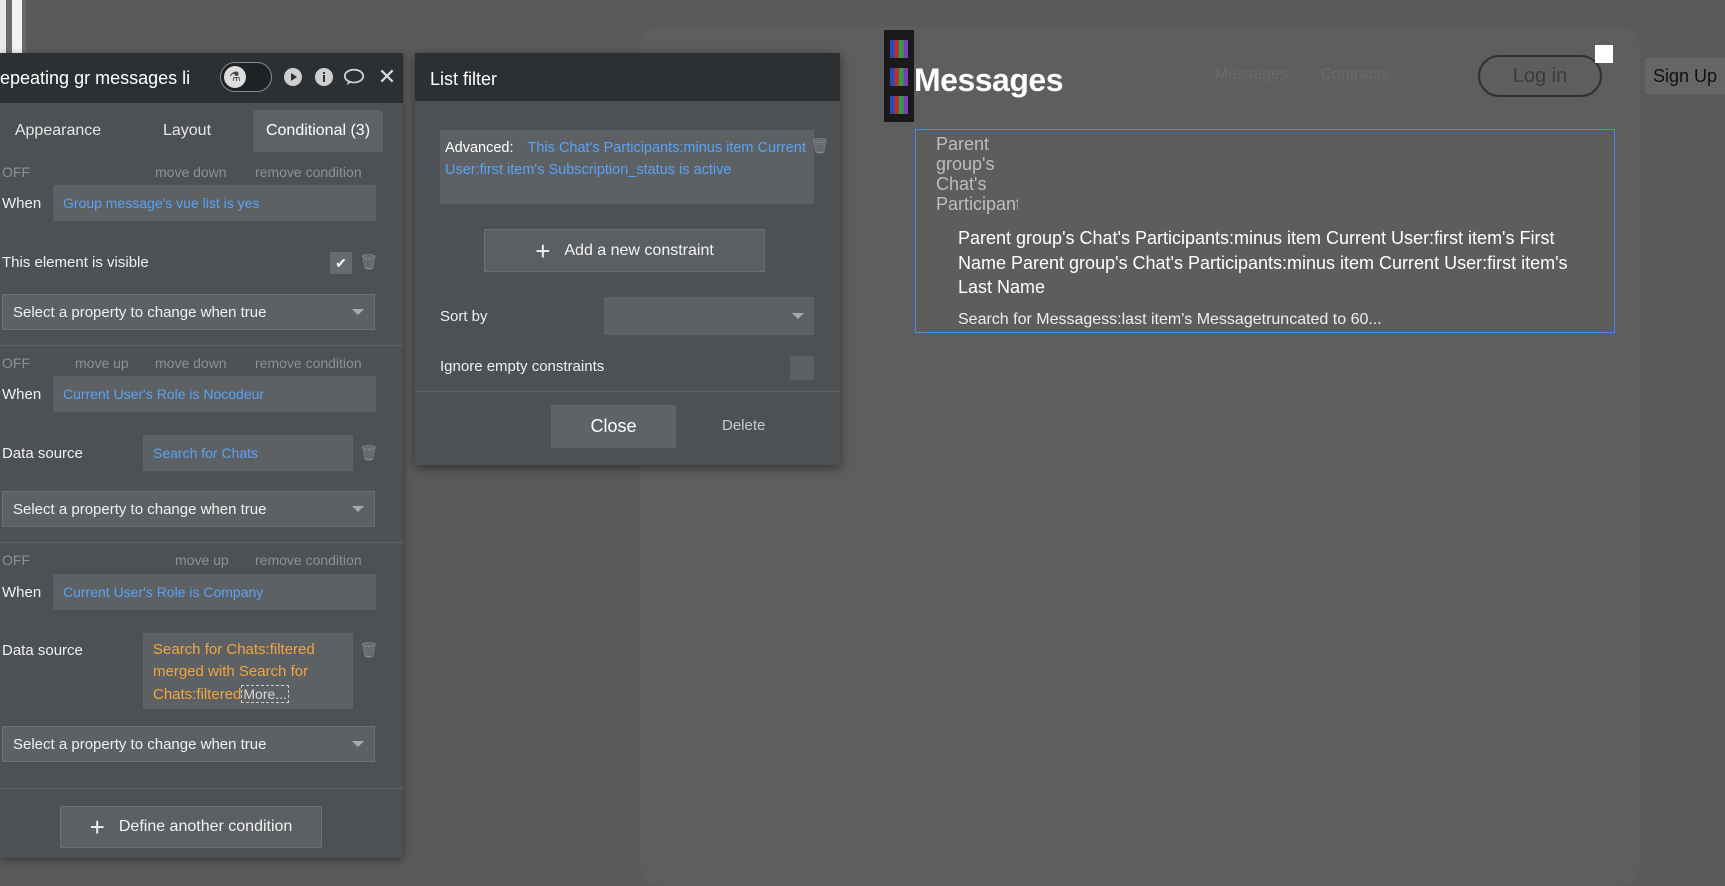 The width and height of the screenshot is (1725, 886). I want to click on list-filter-title: List filter, so click(464, 79).